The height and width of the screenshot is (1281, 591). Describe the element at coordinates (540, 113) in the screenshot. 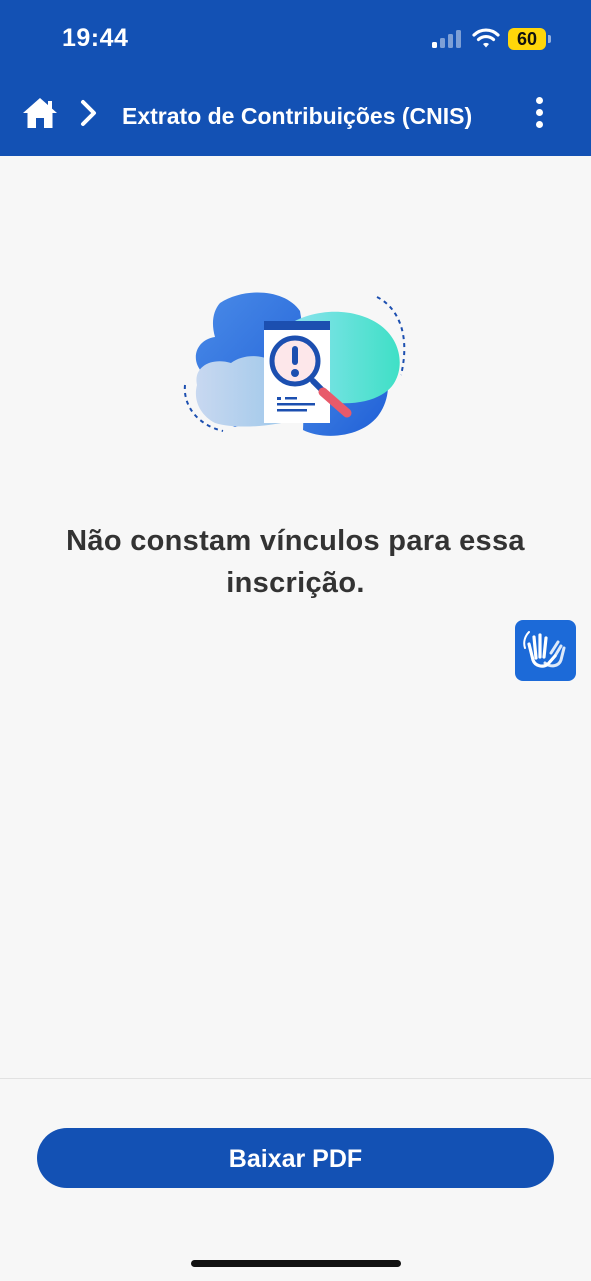

I see `more-vertical-icon` at that location.